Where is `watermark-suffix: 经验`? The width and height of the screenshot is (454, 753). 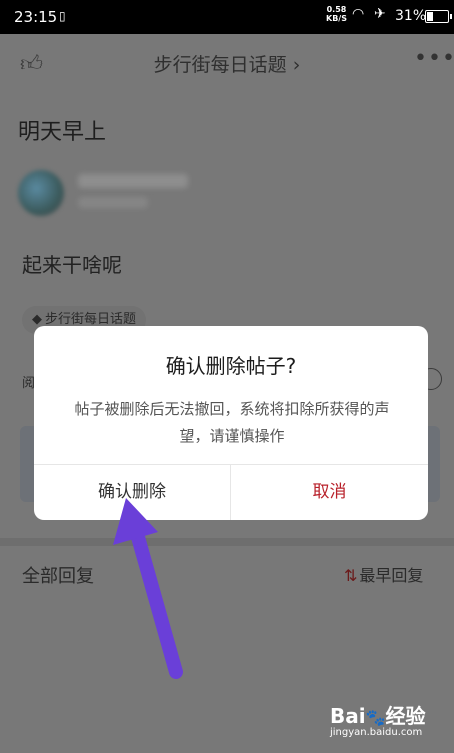 watermark-suffix: 经验 is located at coordinates (405, 716).